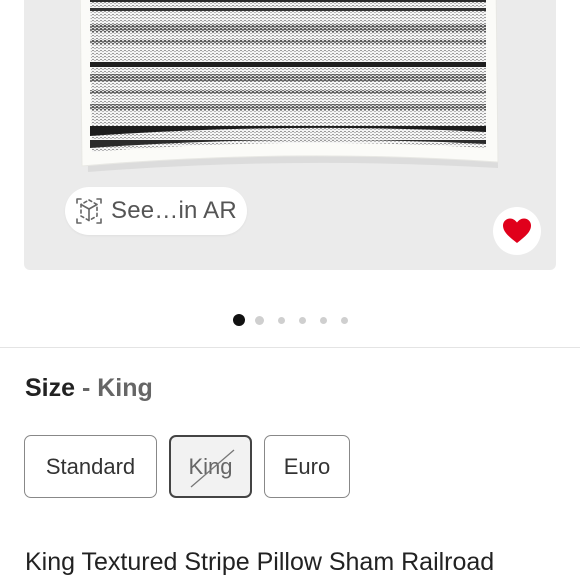 This screenshot has height=580, width=580. I want to click on size-option-label: King, so click(210, 466).